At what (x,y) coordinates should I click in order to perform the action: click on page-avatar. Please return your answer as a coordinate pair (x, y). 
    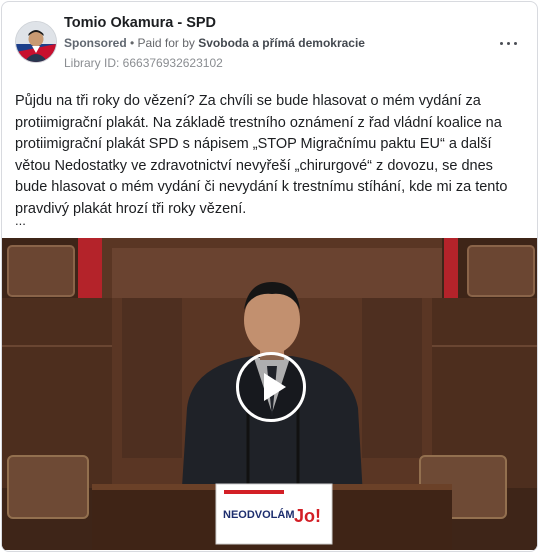
    Looking at the image, I should click on (36, 42).